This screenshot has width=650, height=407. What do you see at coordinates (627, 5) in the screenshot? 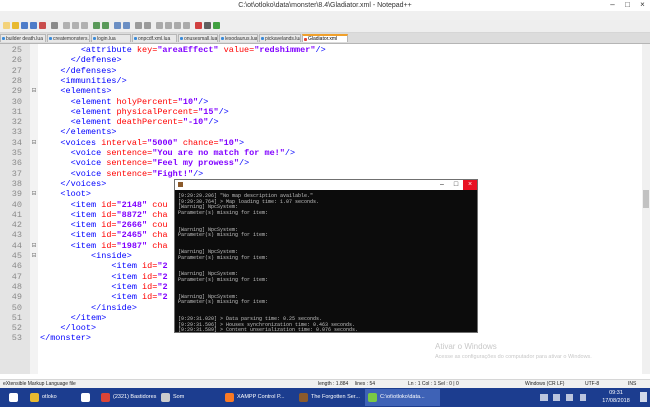
I see `maximize-button: □` at bounding box center [627, 5].